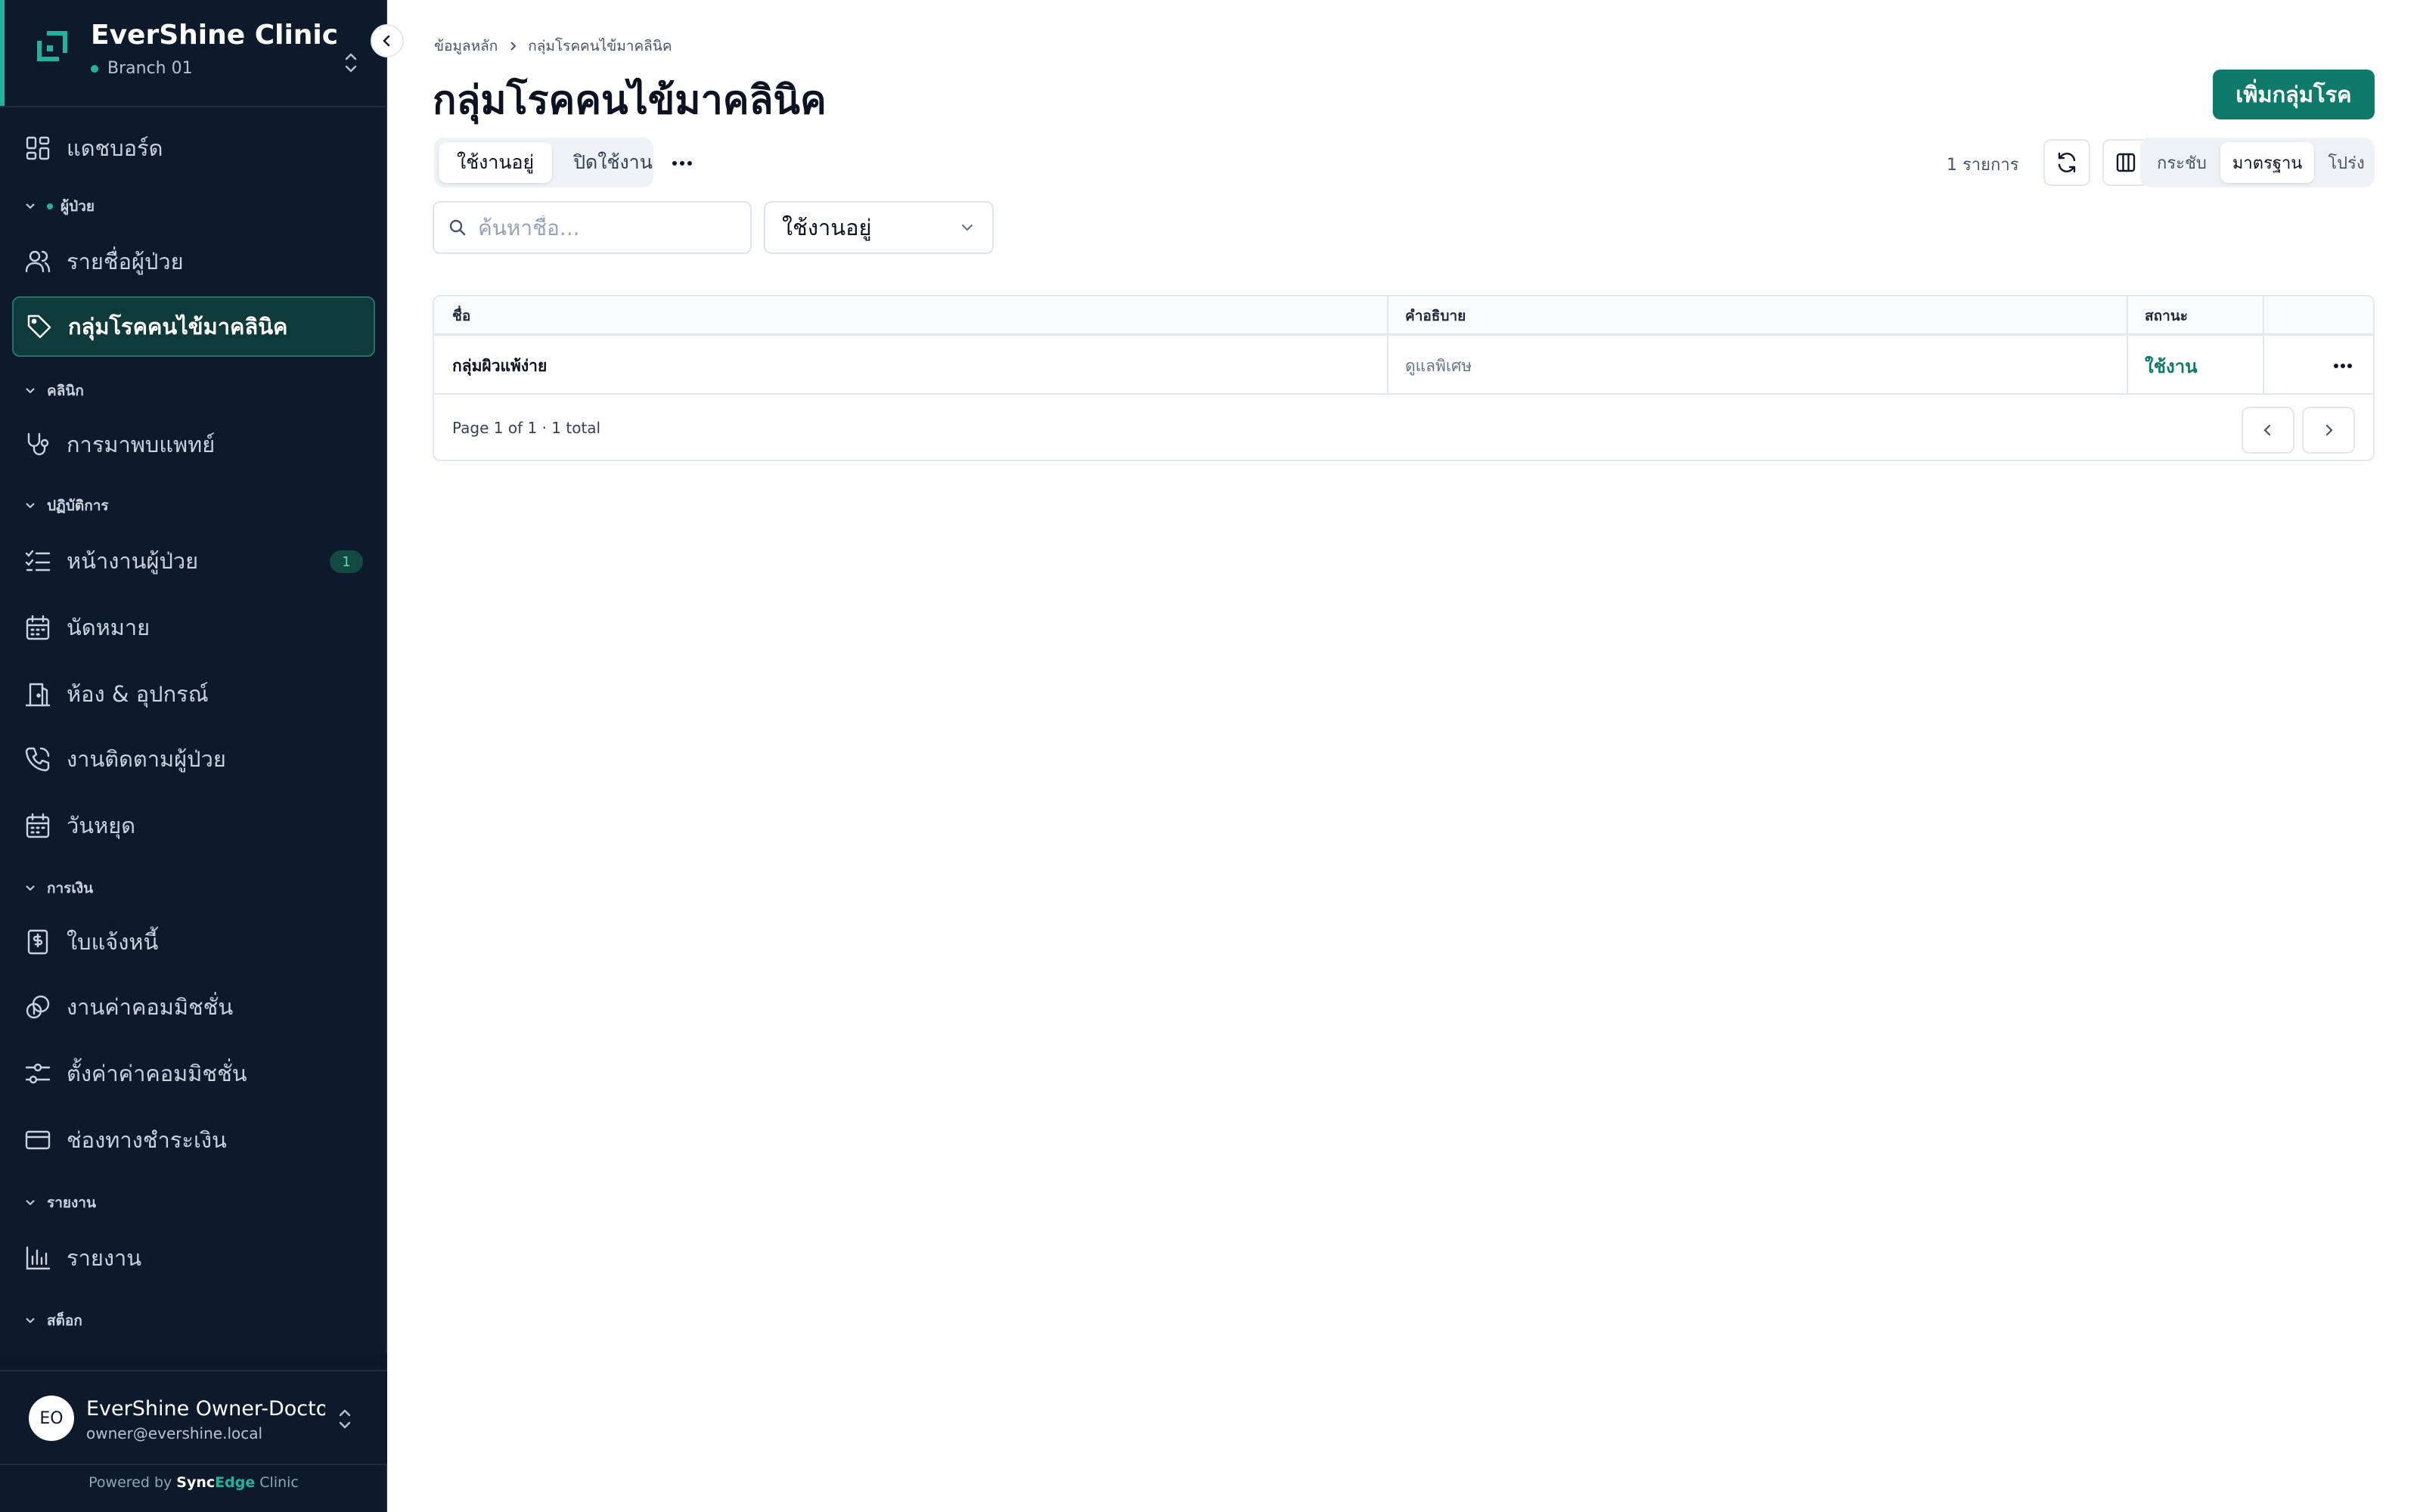 The width and height of the screenshot is (2420, 1512). What do you see at coordinates (51, 1418) in the screenshot?
I see `avatar: EO` at bounding box center [51, 1418].